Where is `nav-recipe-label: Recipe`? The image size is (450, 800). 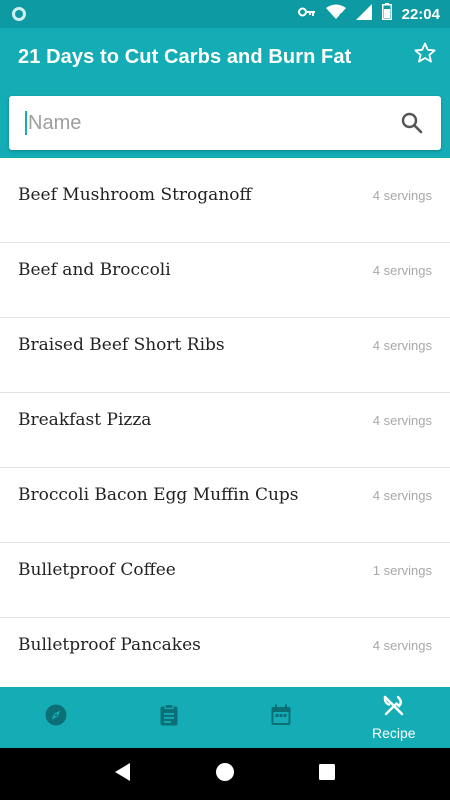 nav-recipe-label: Recipe is located at coordinates (393, 733).